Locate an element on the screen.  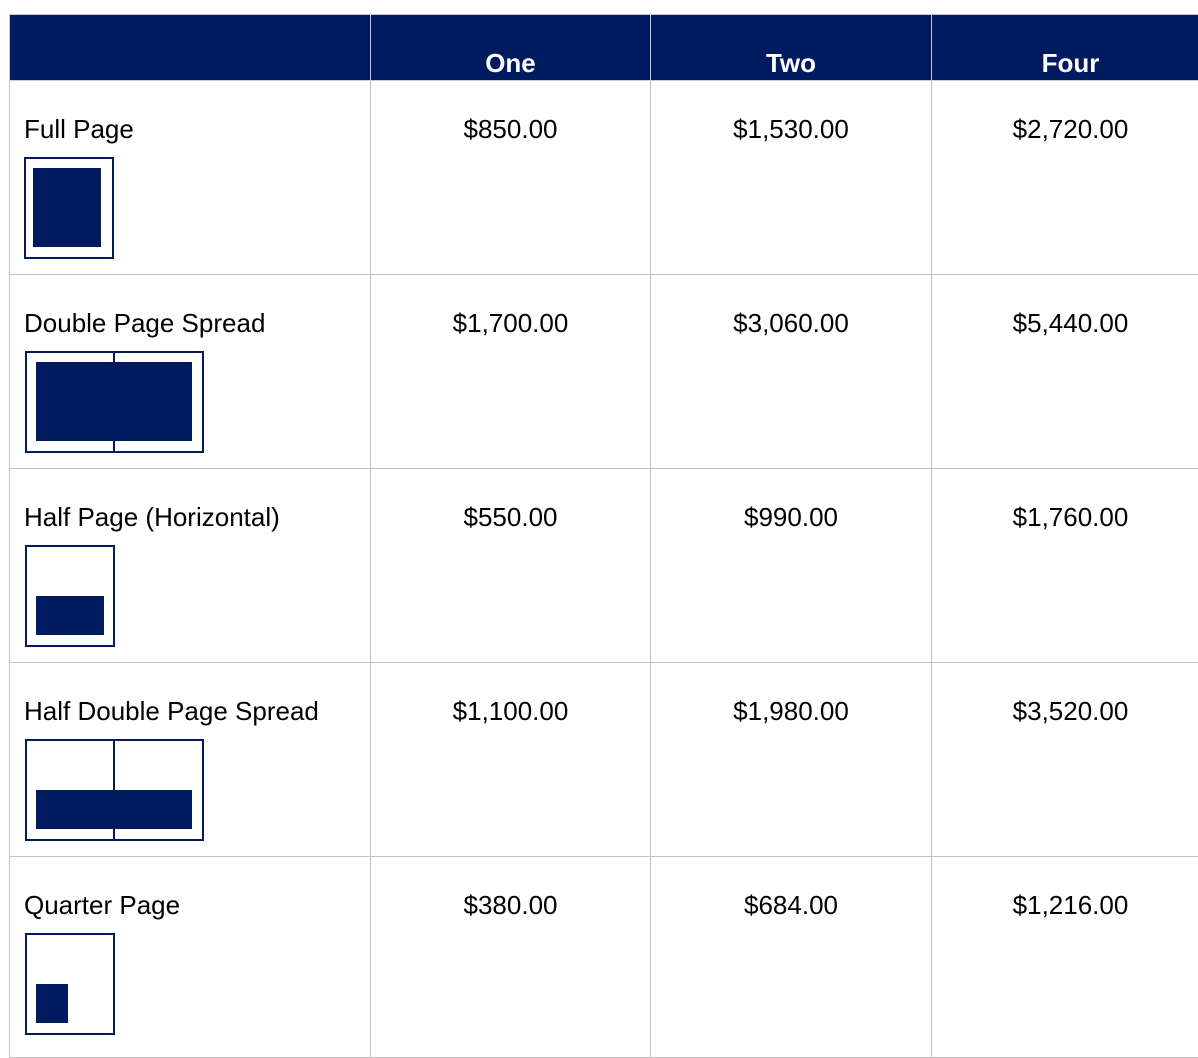
price-two: $684.00 is located at coordinates (791, 957).